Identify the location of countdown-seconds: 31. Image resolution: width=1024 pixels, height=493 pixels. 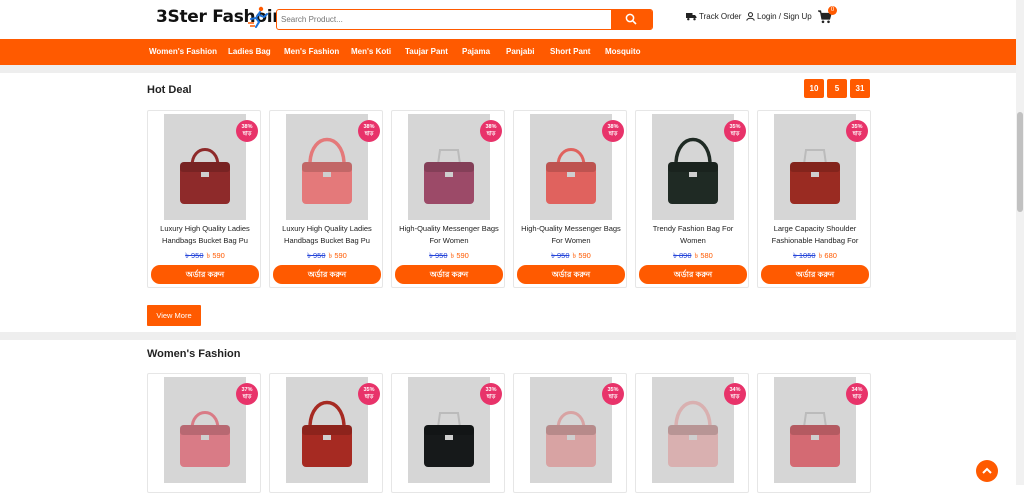
(860, 88).